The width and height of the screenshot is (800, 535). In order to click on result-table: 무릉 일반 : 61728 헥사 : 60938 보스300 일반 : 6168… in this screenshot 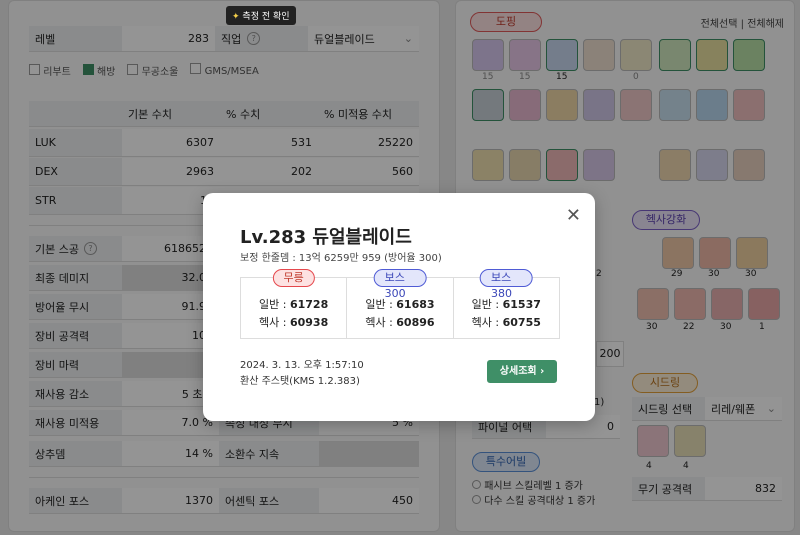, I will do `click(400, 304)`.